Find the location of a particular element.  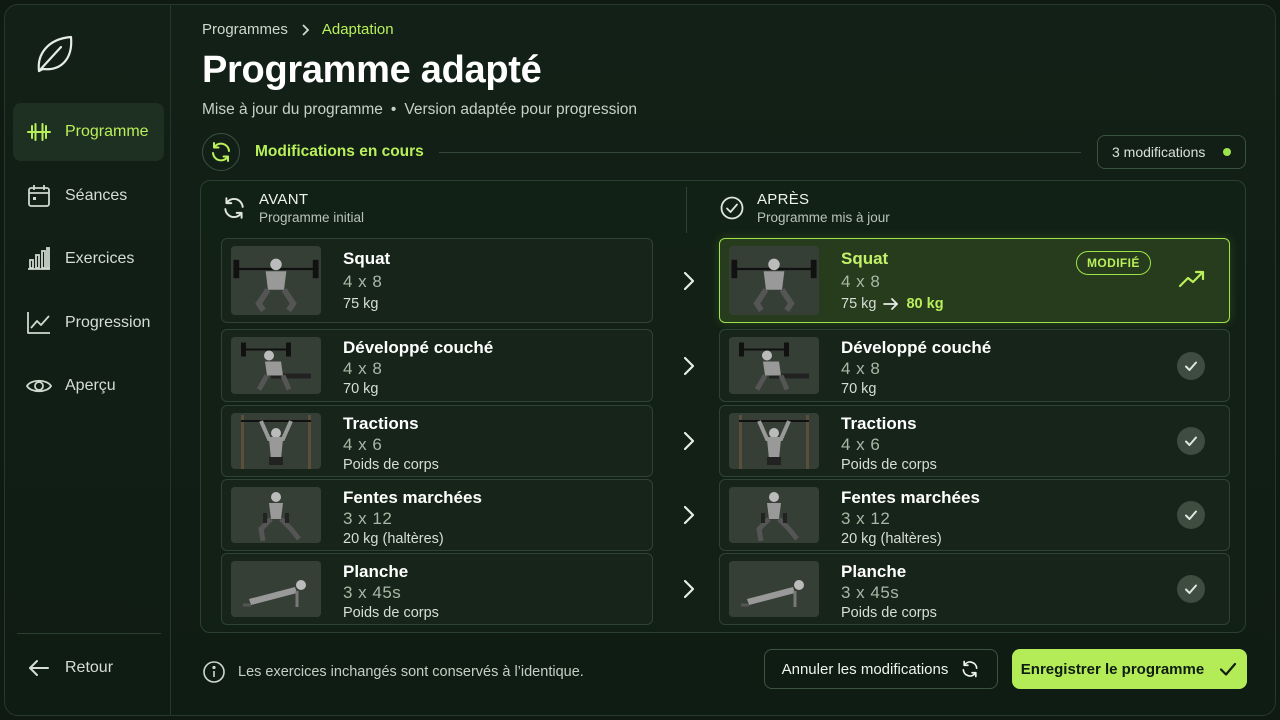

column-header-after: APRÈS Programme mis à jour is located at coordinates (804, 208).